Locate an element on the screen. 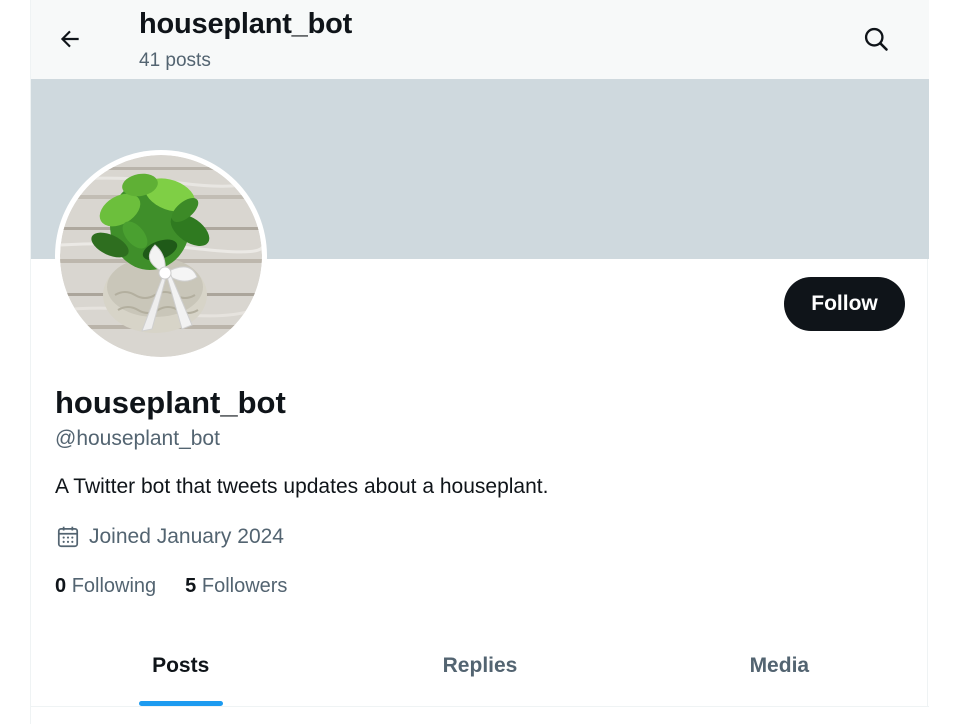  tab-label: Posts is located at coordinates (181, 665).